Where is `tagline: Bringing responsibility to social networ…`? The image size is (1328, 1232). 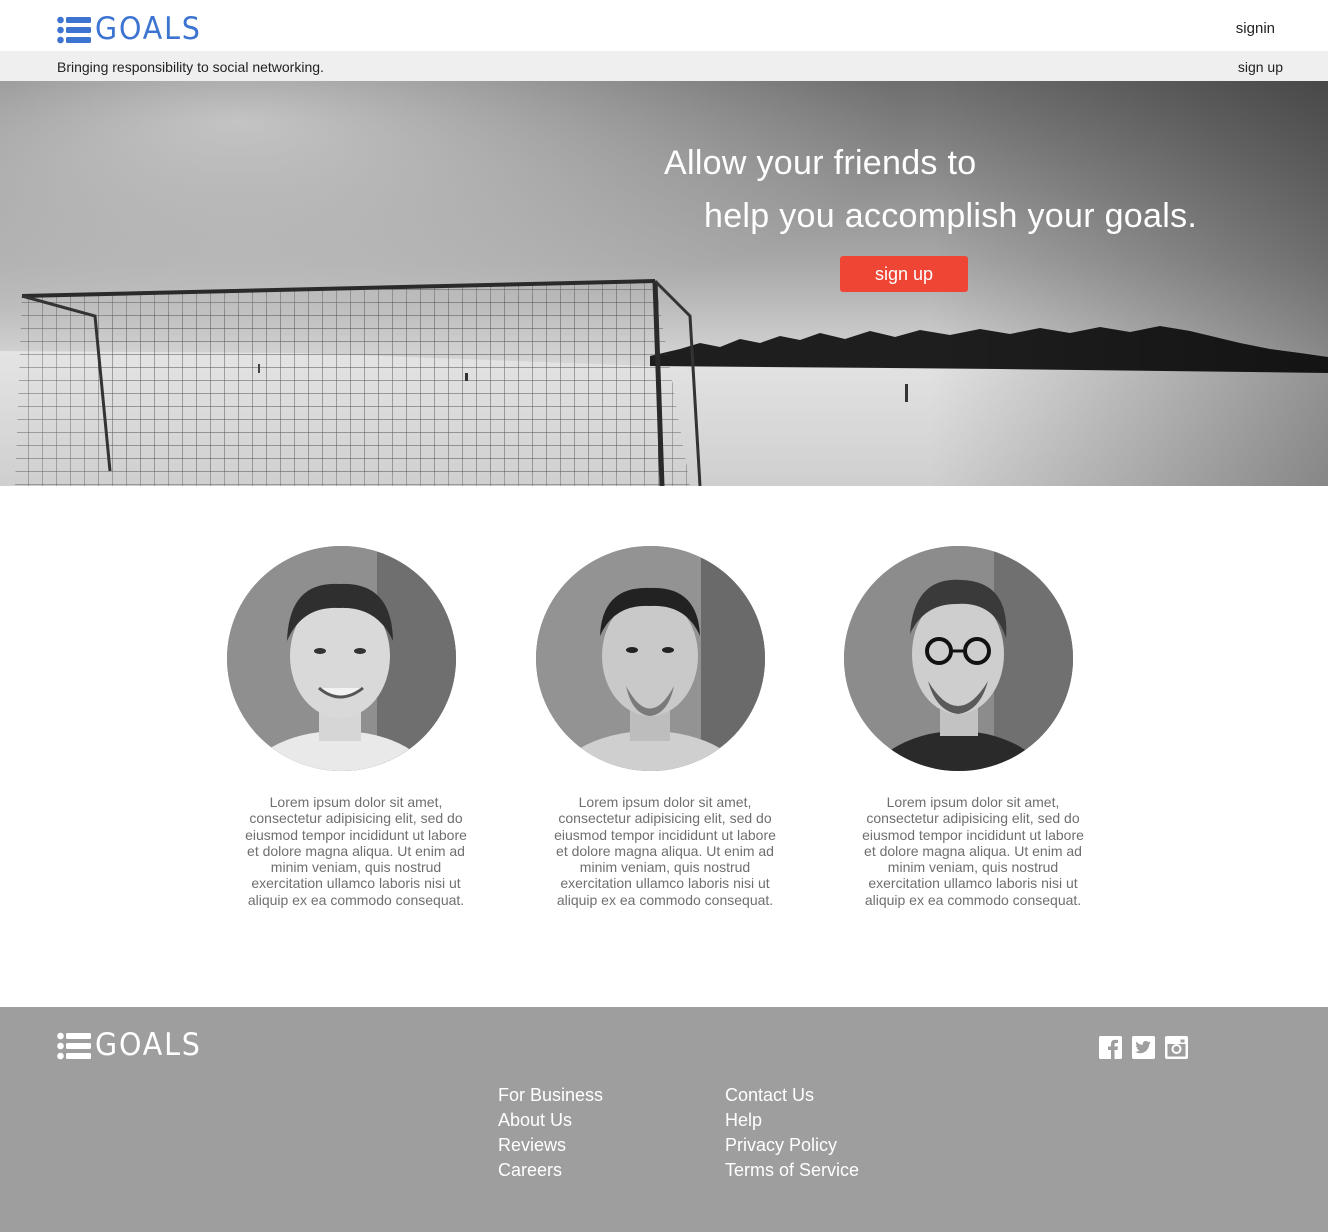 tagline: Bringing responsibility to social networ… is located at coordinates (190, 67).